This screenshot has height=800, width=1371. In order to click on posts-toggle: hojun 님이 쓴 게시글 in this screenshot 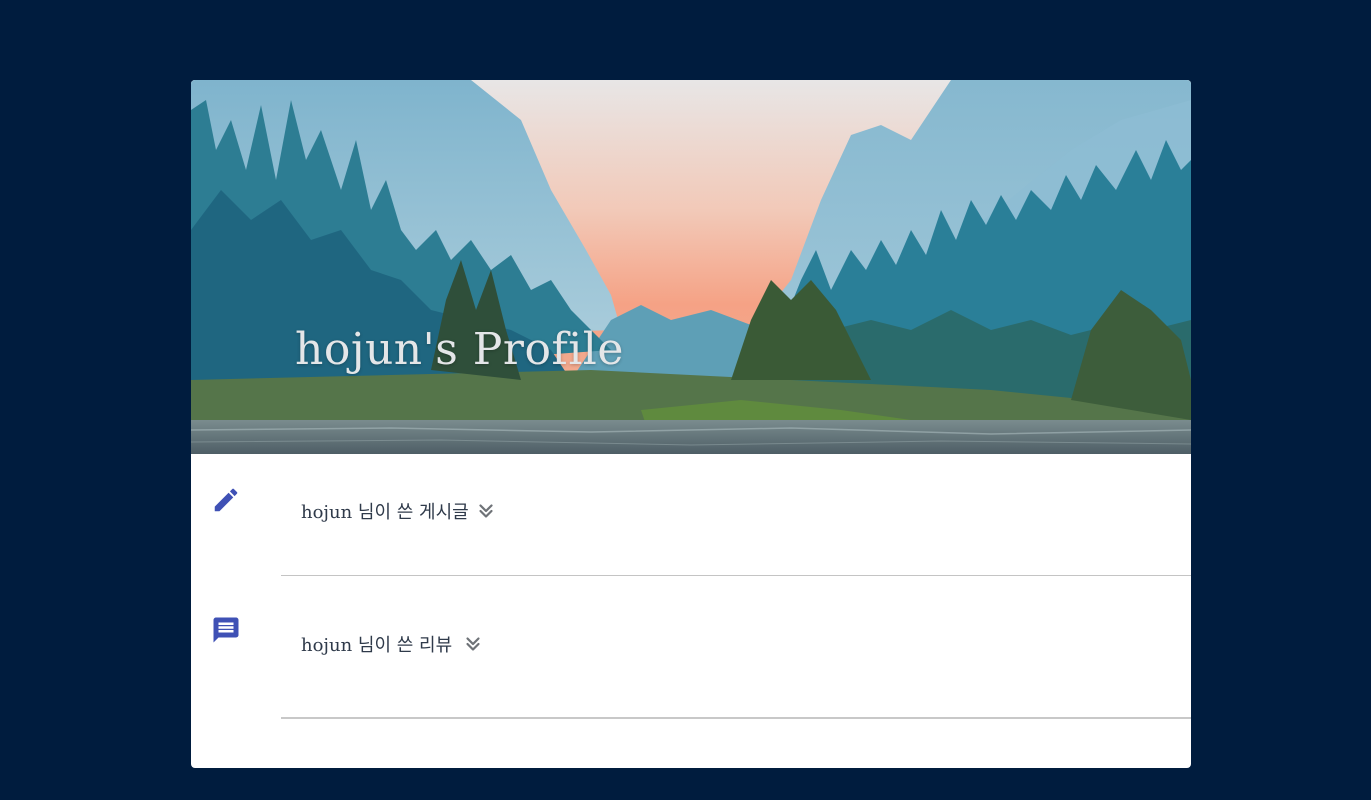, I will do `click(399, 511)`.